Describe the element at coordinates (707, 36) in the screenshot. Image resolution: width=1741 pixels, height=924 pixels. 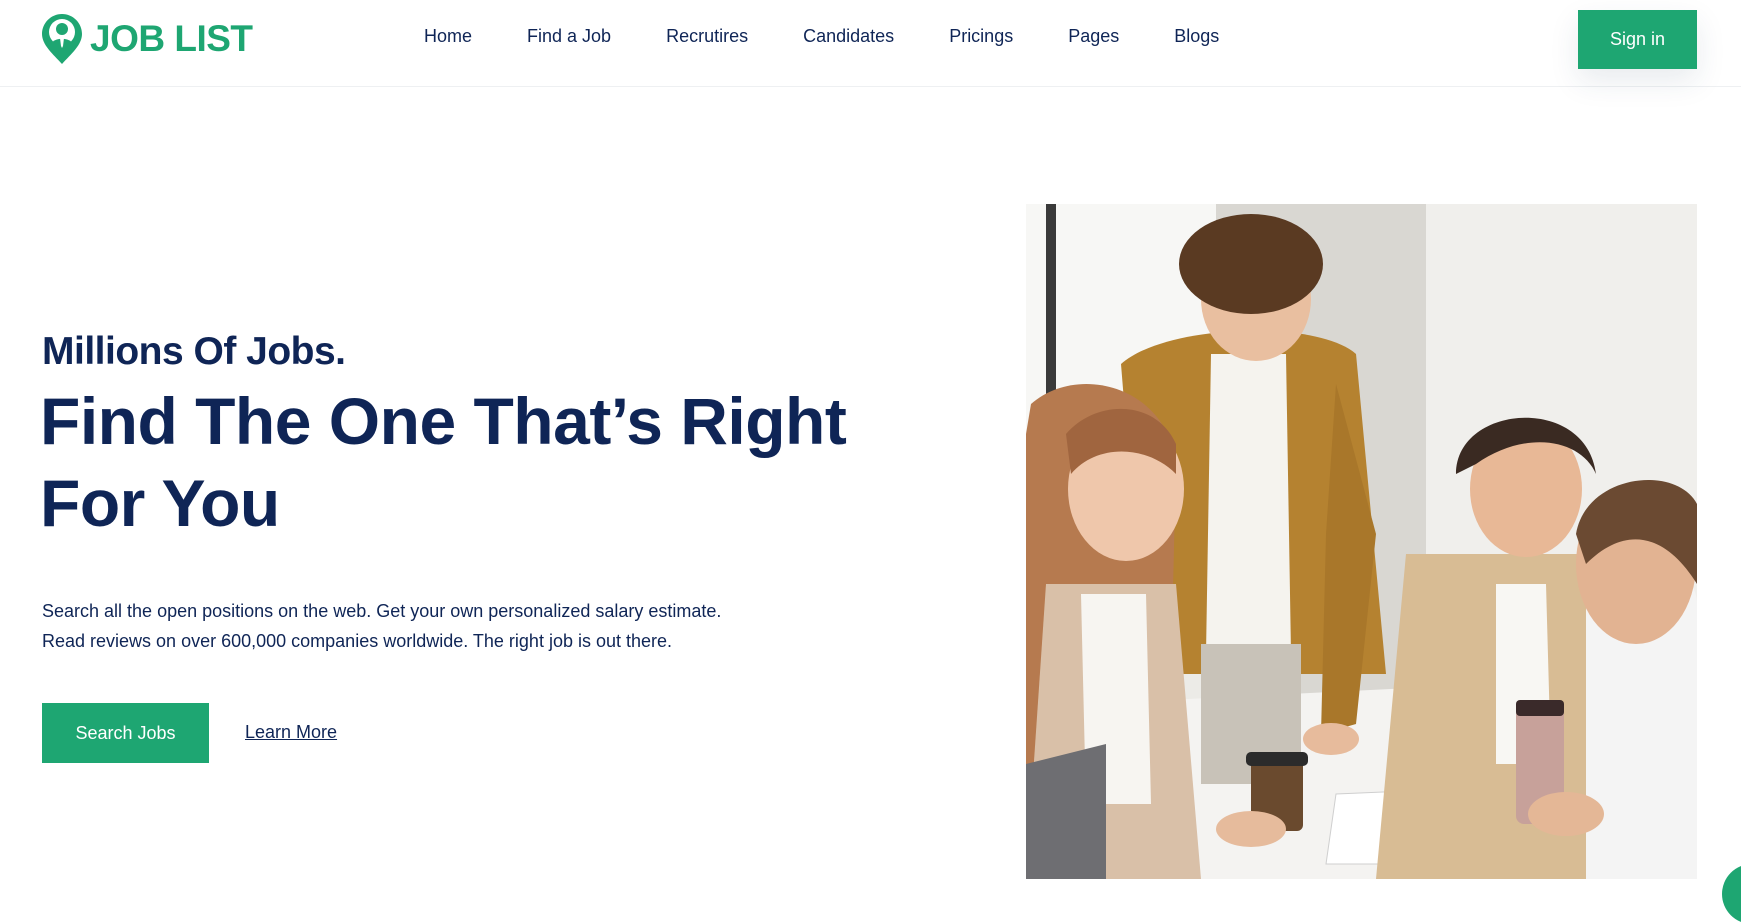
I see `nav-recruiters: Recrutires` at that location.